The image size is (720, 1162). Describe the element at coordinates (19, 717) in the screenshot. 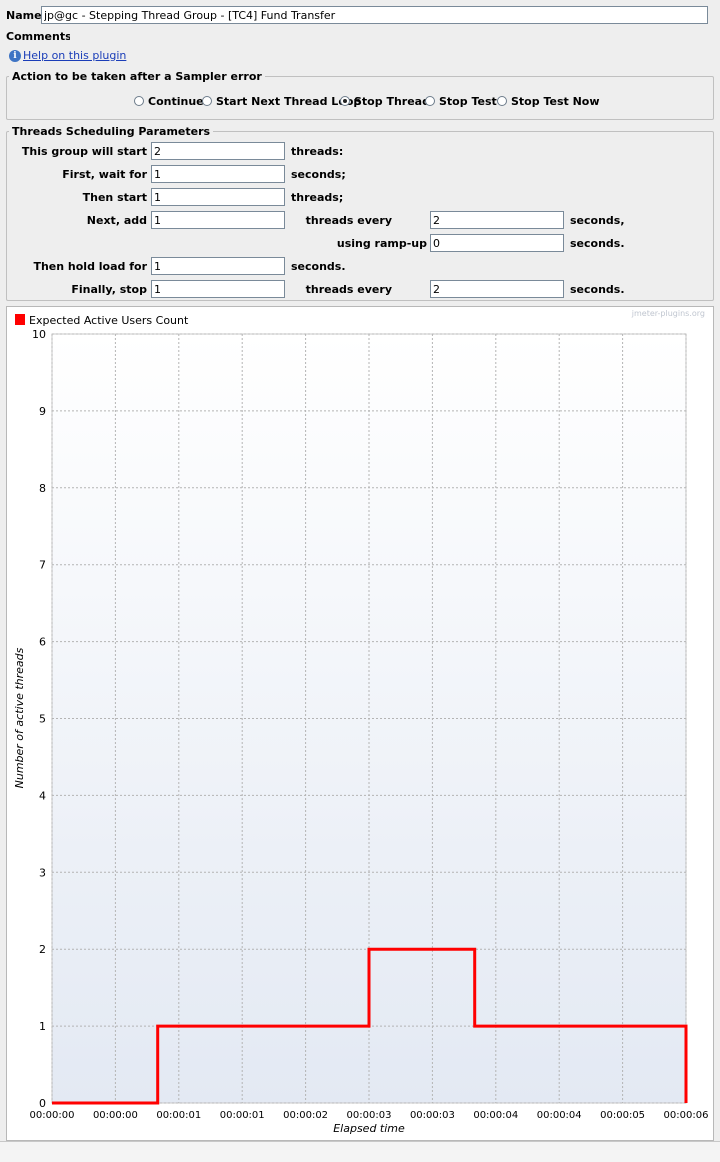

I see `y-axis-label: Number of active threads` at that location.